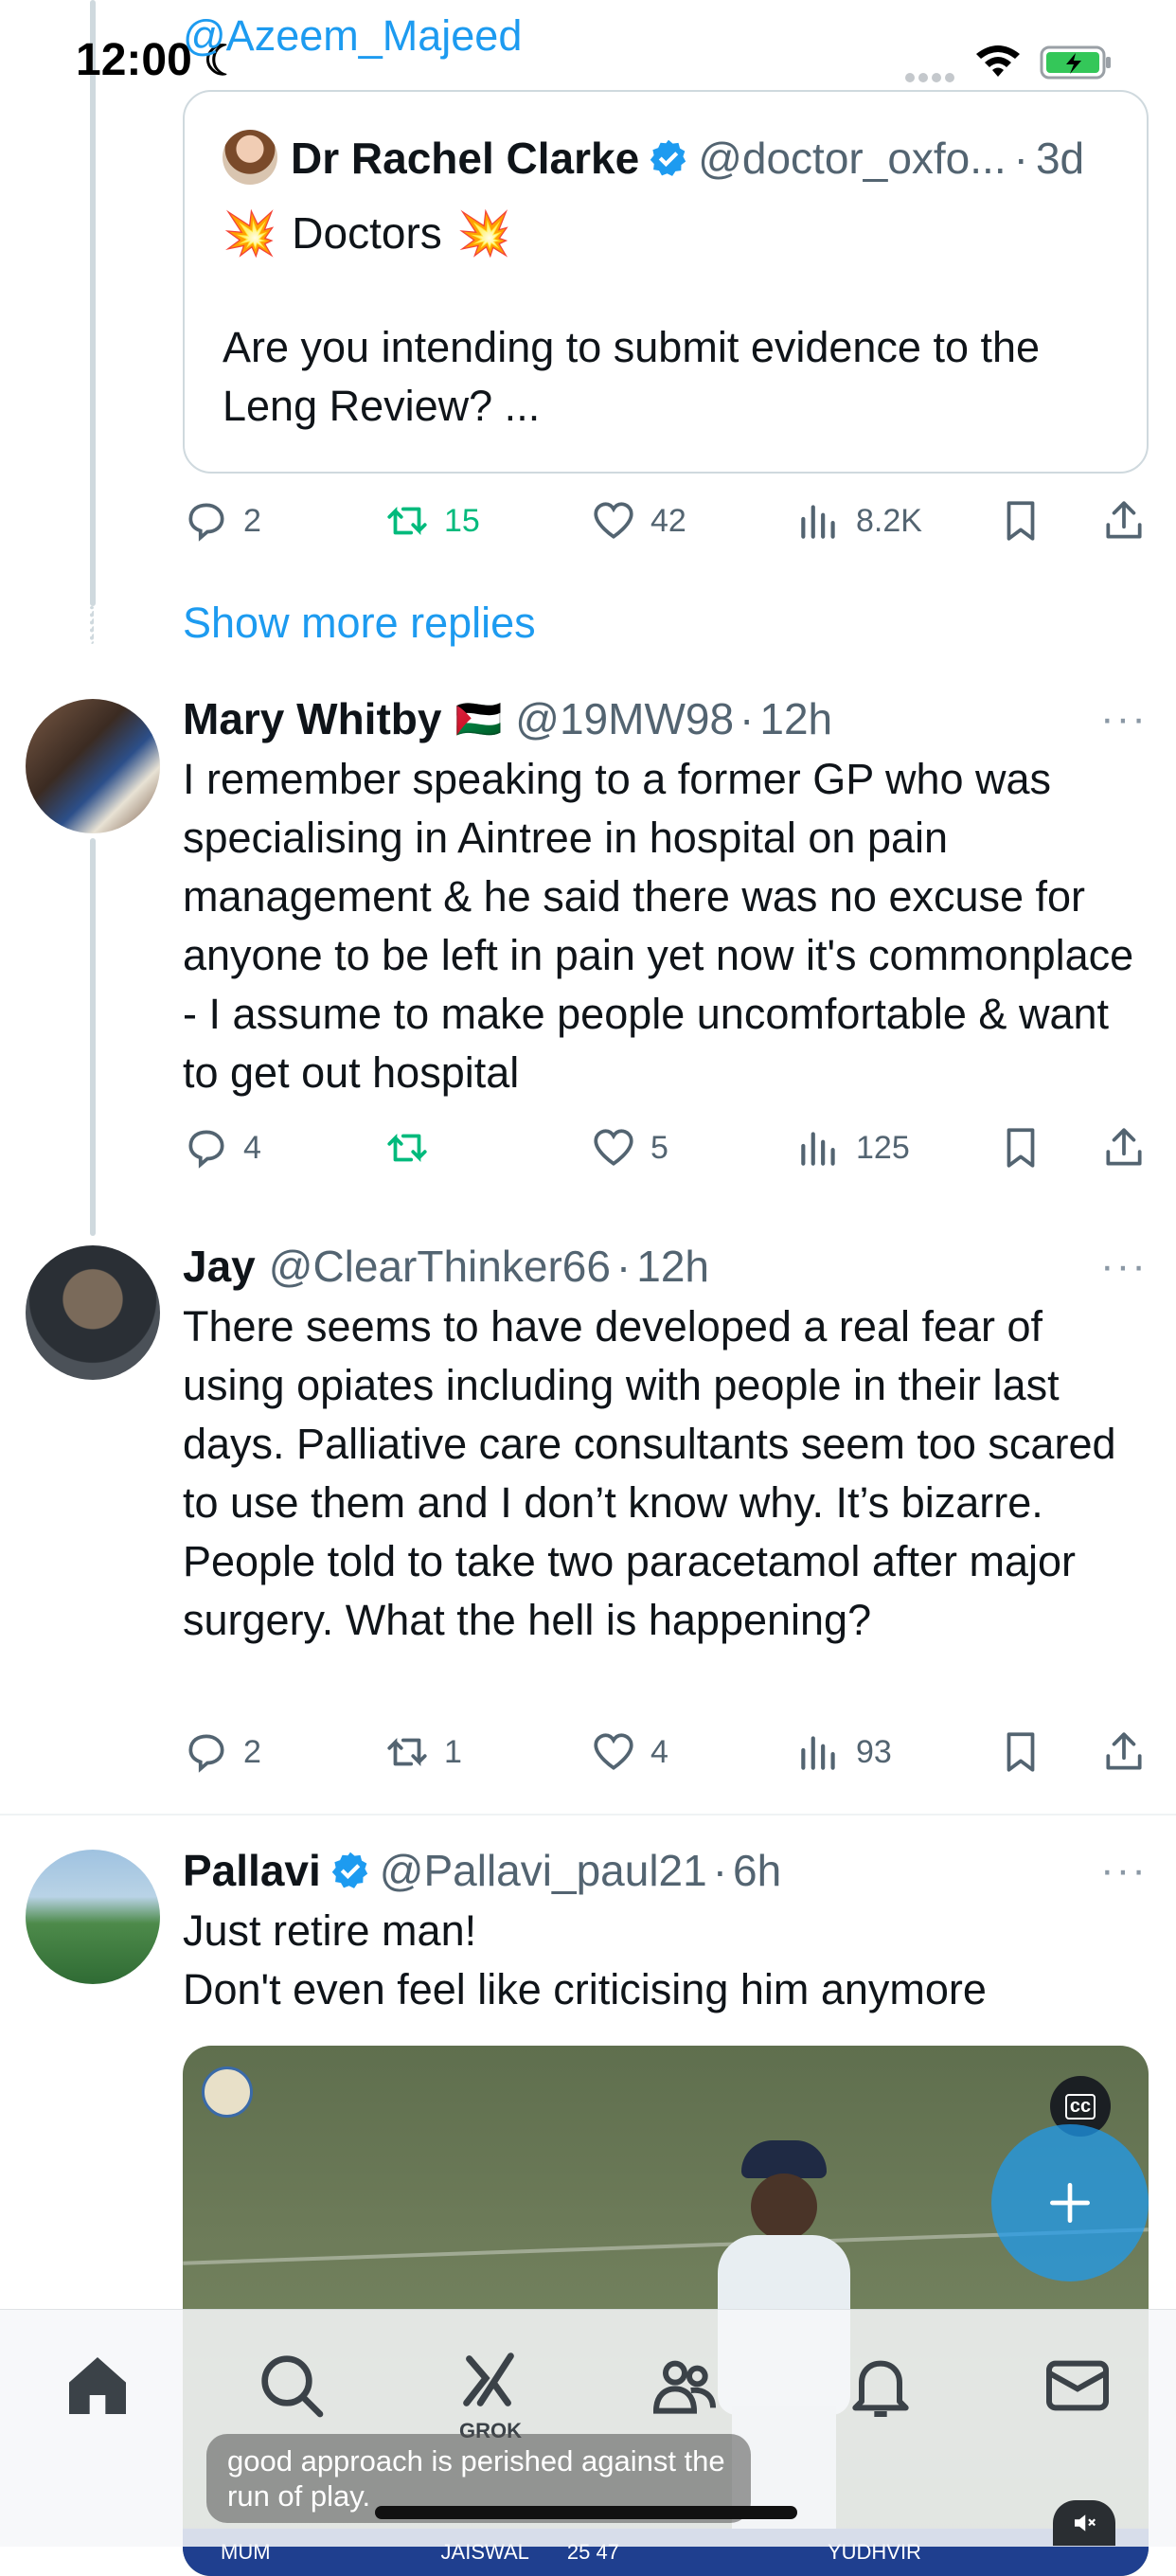  Describe the element at coordinates (488, 2379) in the screenshot. I see `grok-icon` at that location.